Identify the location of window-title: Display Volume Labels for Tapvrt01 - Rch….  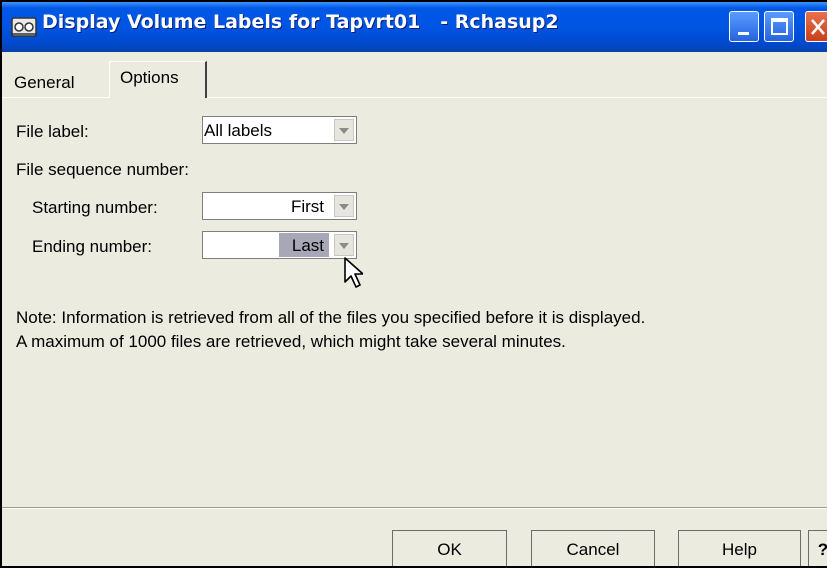
(300, 22).